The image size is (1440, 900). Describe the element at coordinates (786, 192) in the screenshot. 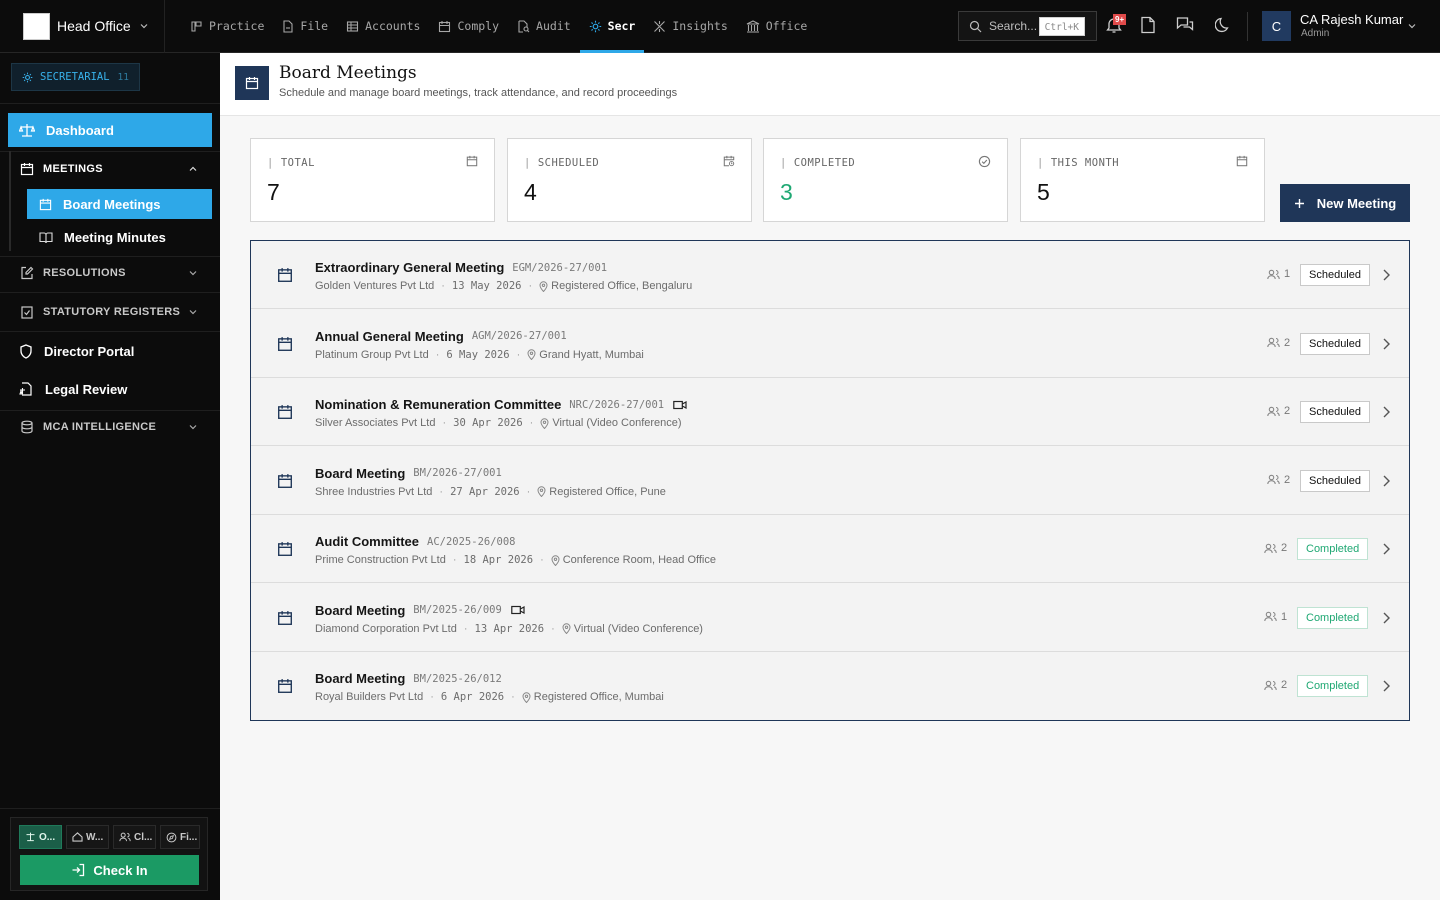

I see `stat-value: 3` at that location.